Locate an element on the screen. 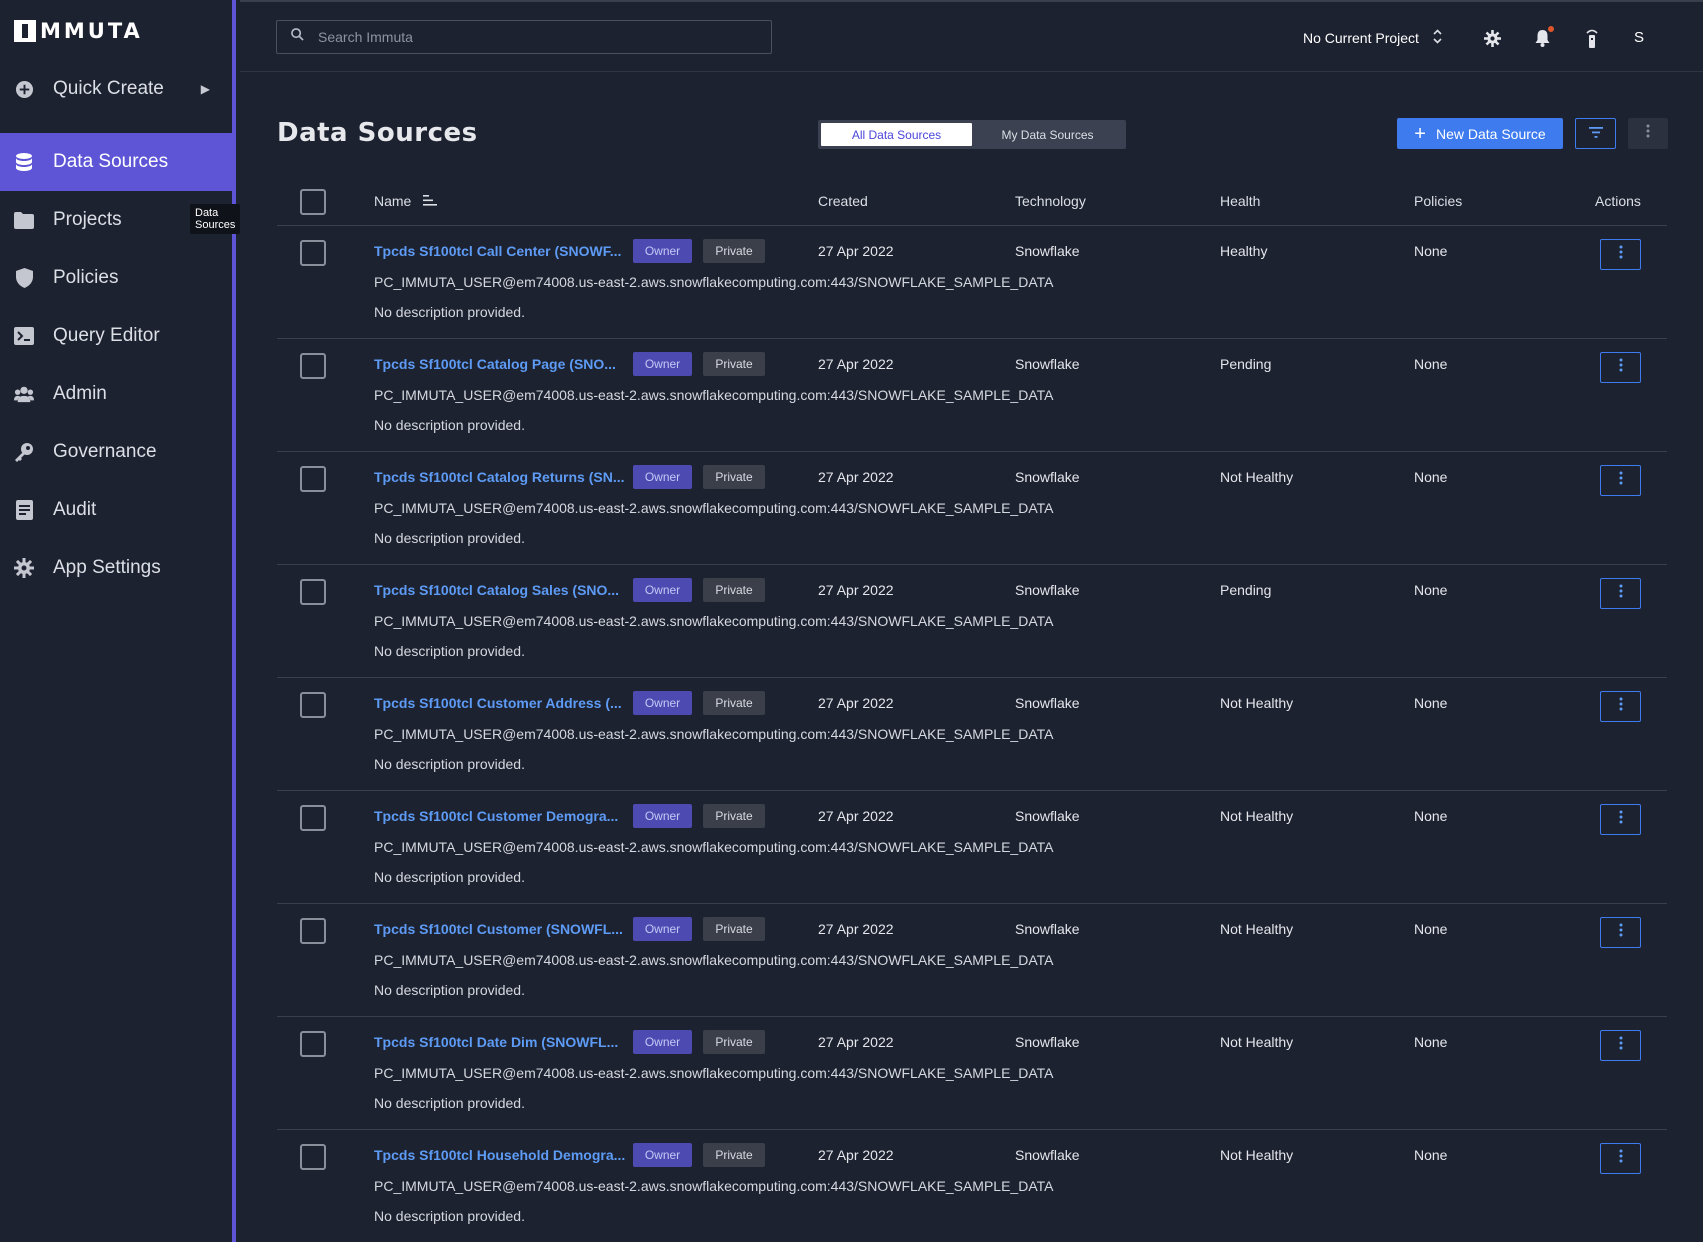 The image size is (1703, 1242). notification-badge is located at coordinates (1551, 29).